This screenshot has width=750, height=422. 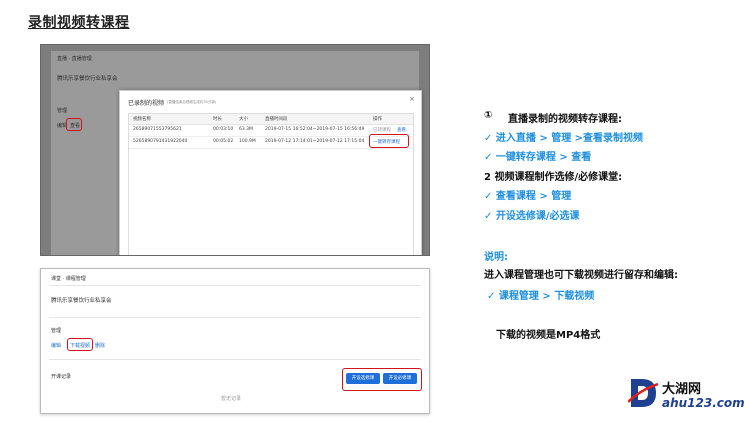 What do you see at coordinates (377, 119) in the screenshot?
I see `col-action: 操作` at bounding box center [377, 119].